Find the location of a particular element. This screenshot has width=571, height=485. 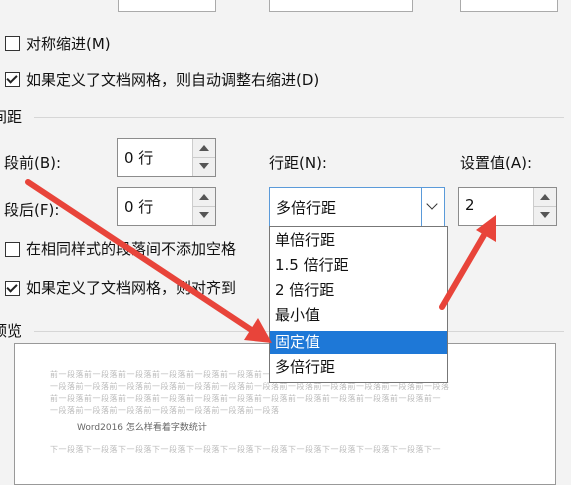

dropdown-item-exactly: 固定值 is located at coordinates (358, 342).